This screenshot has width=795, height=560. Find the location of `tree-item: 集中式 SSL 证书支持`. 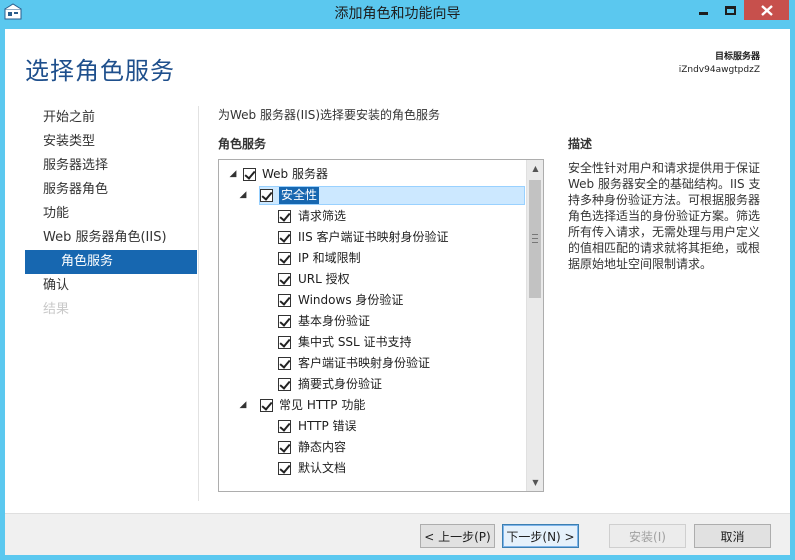

tree-item: 集中式 SSL 证书支持 is located at coordinates (372, 342).